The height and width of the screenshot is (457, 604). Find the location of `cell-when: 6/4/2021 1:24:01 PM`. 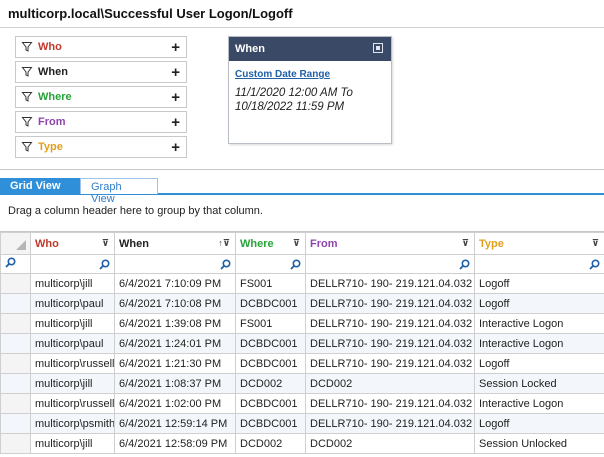

cell-when: 6/4/2021 1:24:01 PM is located at coordinates (175, 343).